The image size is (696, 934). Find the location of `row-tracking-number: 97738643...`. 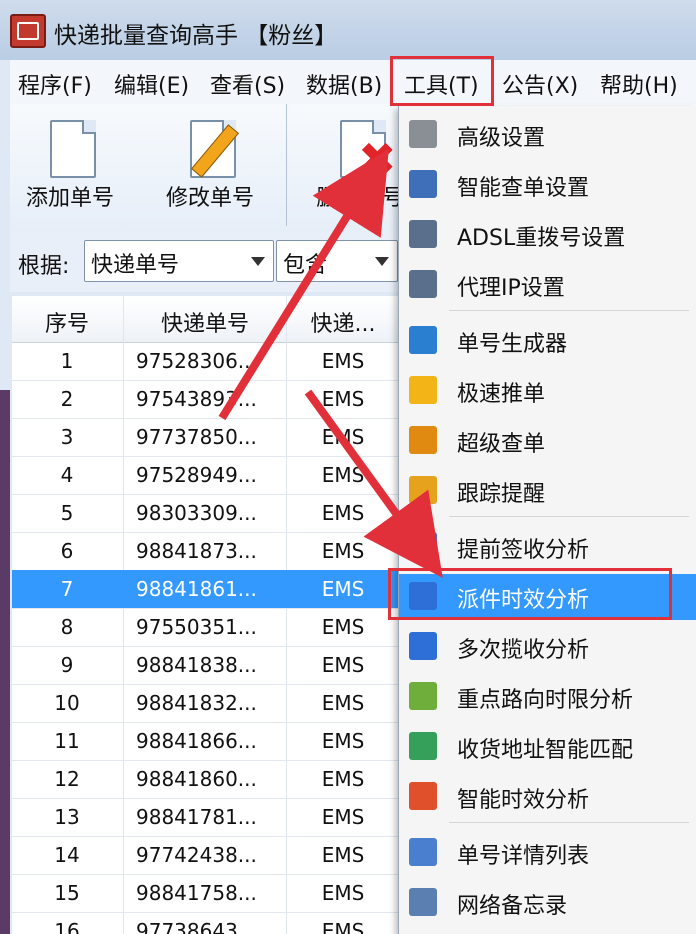

row-tracking-number: 97738643... is located at coordinates (196, 926).